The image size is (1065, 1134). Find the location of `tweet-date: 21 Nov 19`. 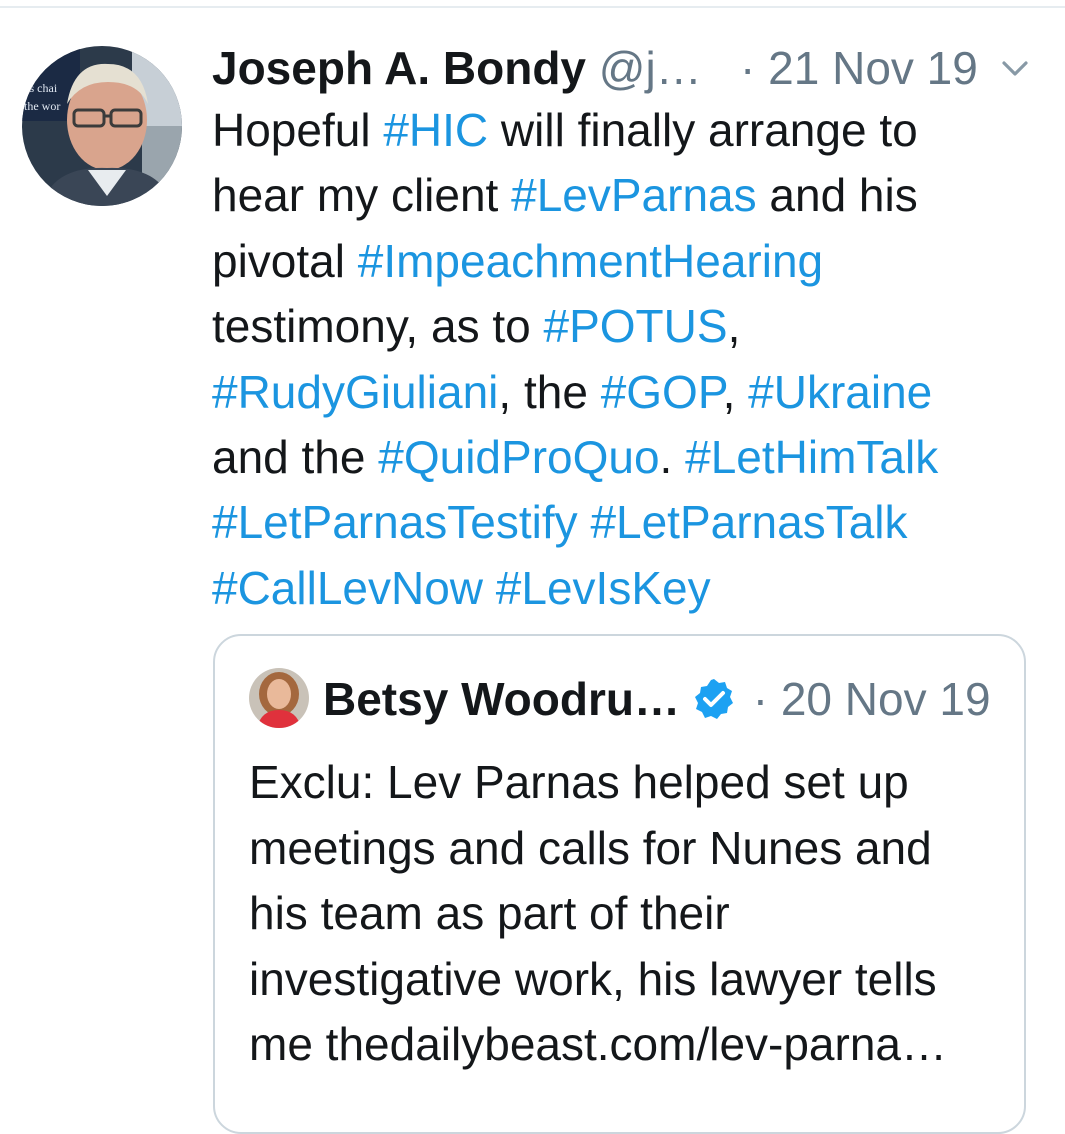

tweet-date: 21 Nov 19 is located at coordinates (873, 68).